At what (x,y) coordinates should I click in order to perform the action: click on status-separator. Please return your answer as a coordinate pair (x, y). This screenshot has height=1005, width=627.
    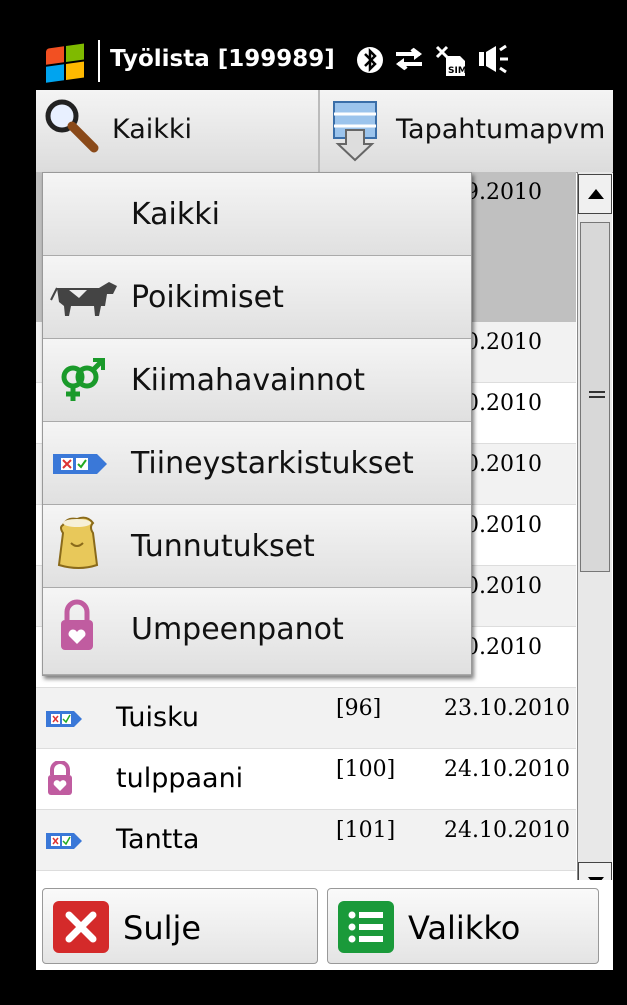
    Looking at the image, I should click on (99, 61).